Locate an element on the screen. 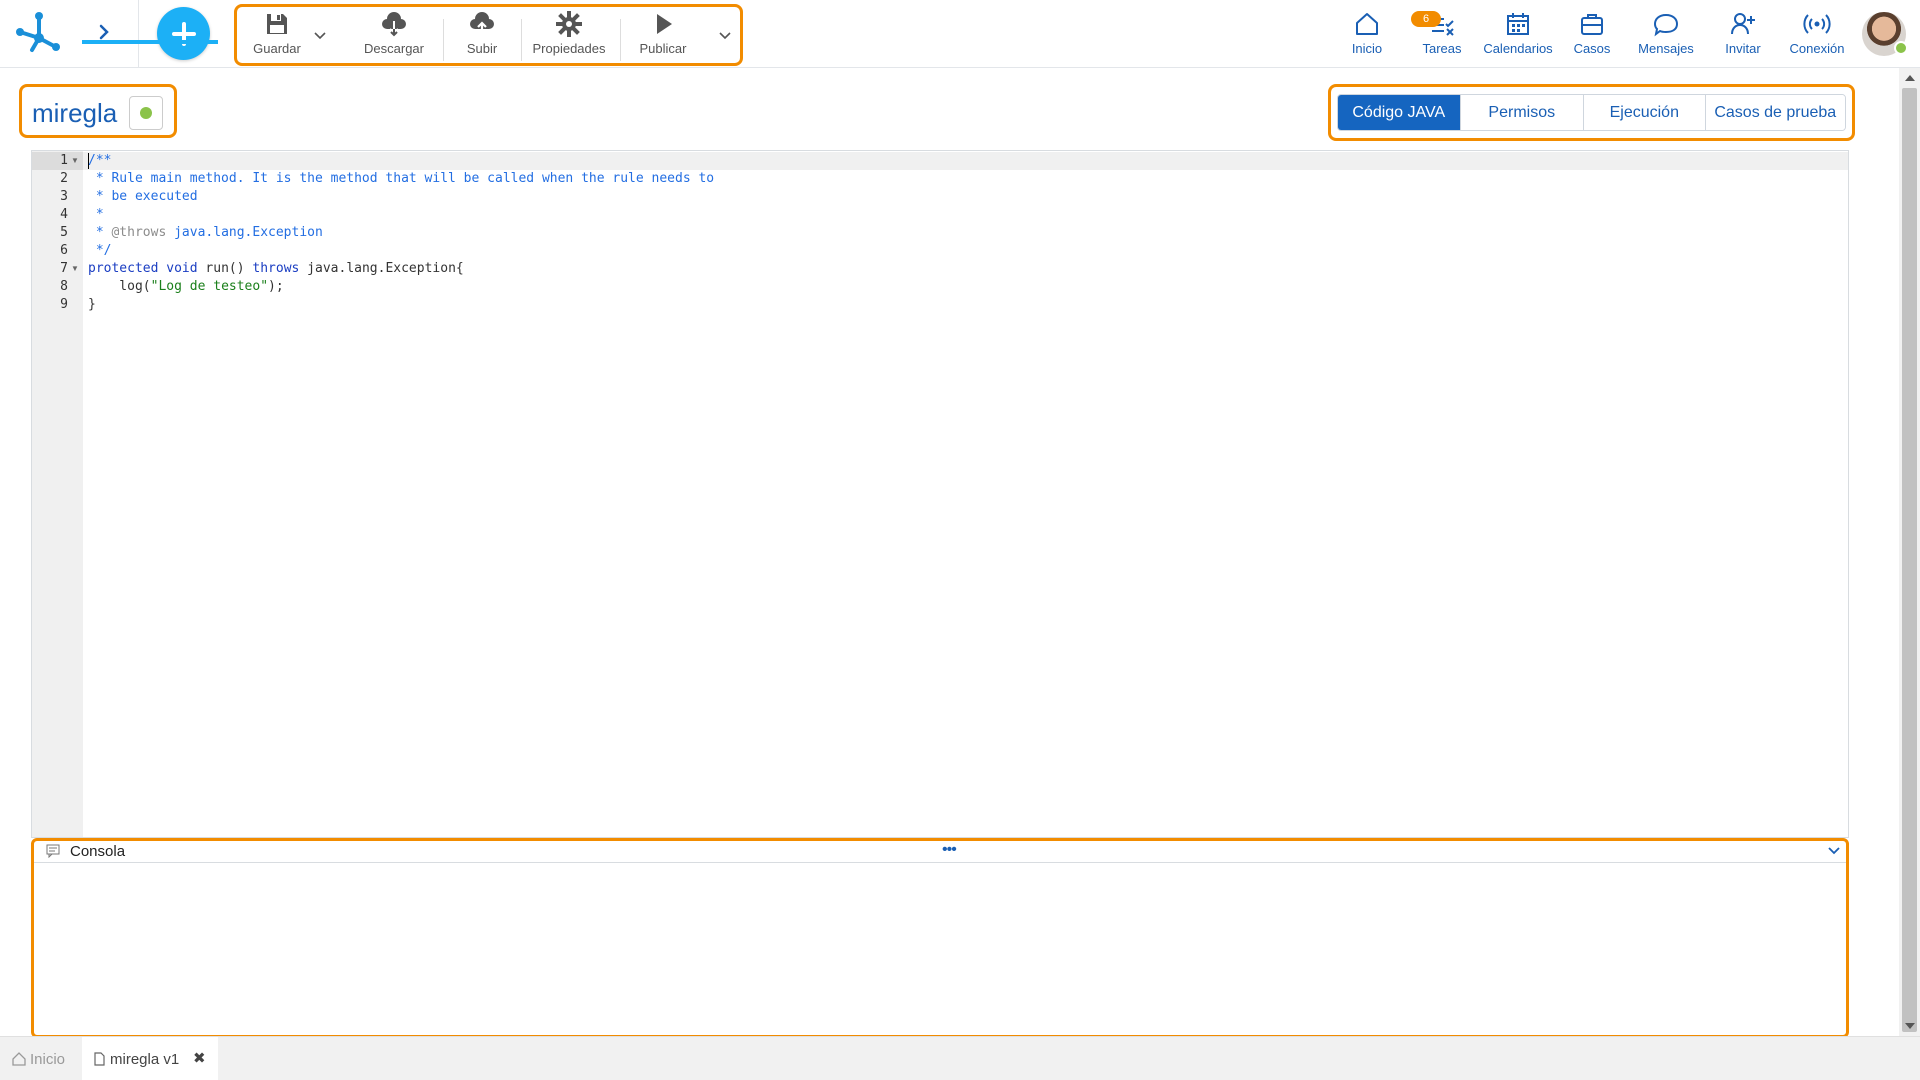 This screenshot has height=1080, width=1920. line-number: 5 is located at coordinates (64, 232).